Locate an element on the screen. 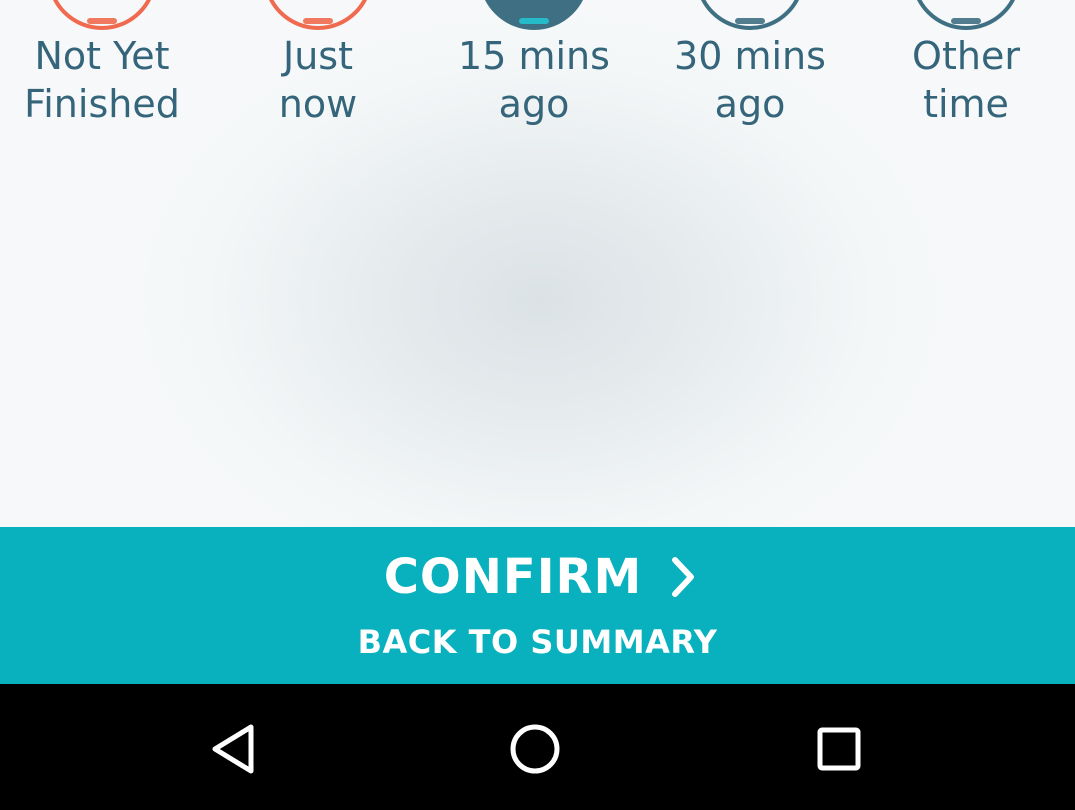 The image size is (1075, 810). nav-recents-button is located at coordinates (839, 749).